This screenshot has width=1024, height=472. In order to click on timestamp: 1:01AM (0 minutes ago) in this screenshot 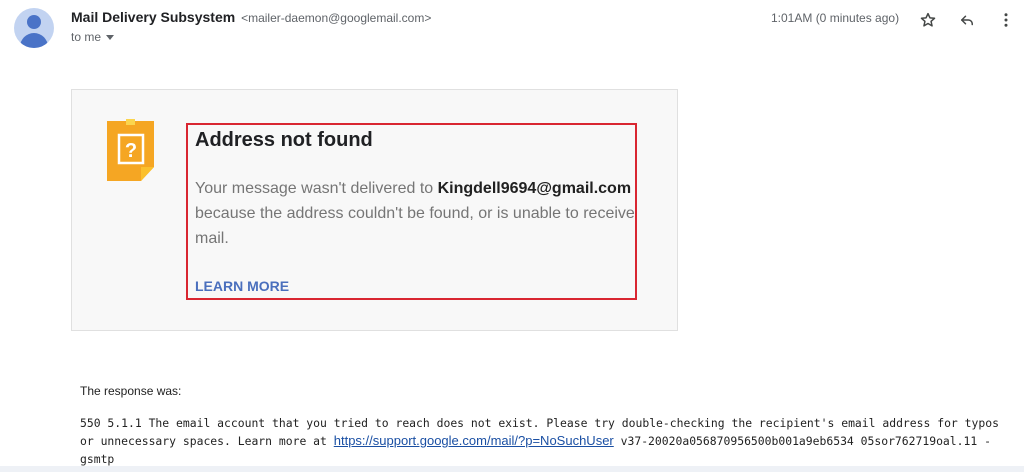, I will do `click(835, 18)`.